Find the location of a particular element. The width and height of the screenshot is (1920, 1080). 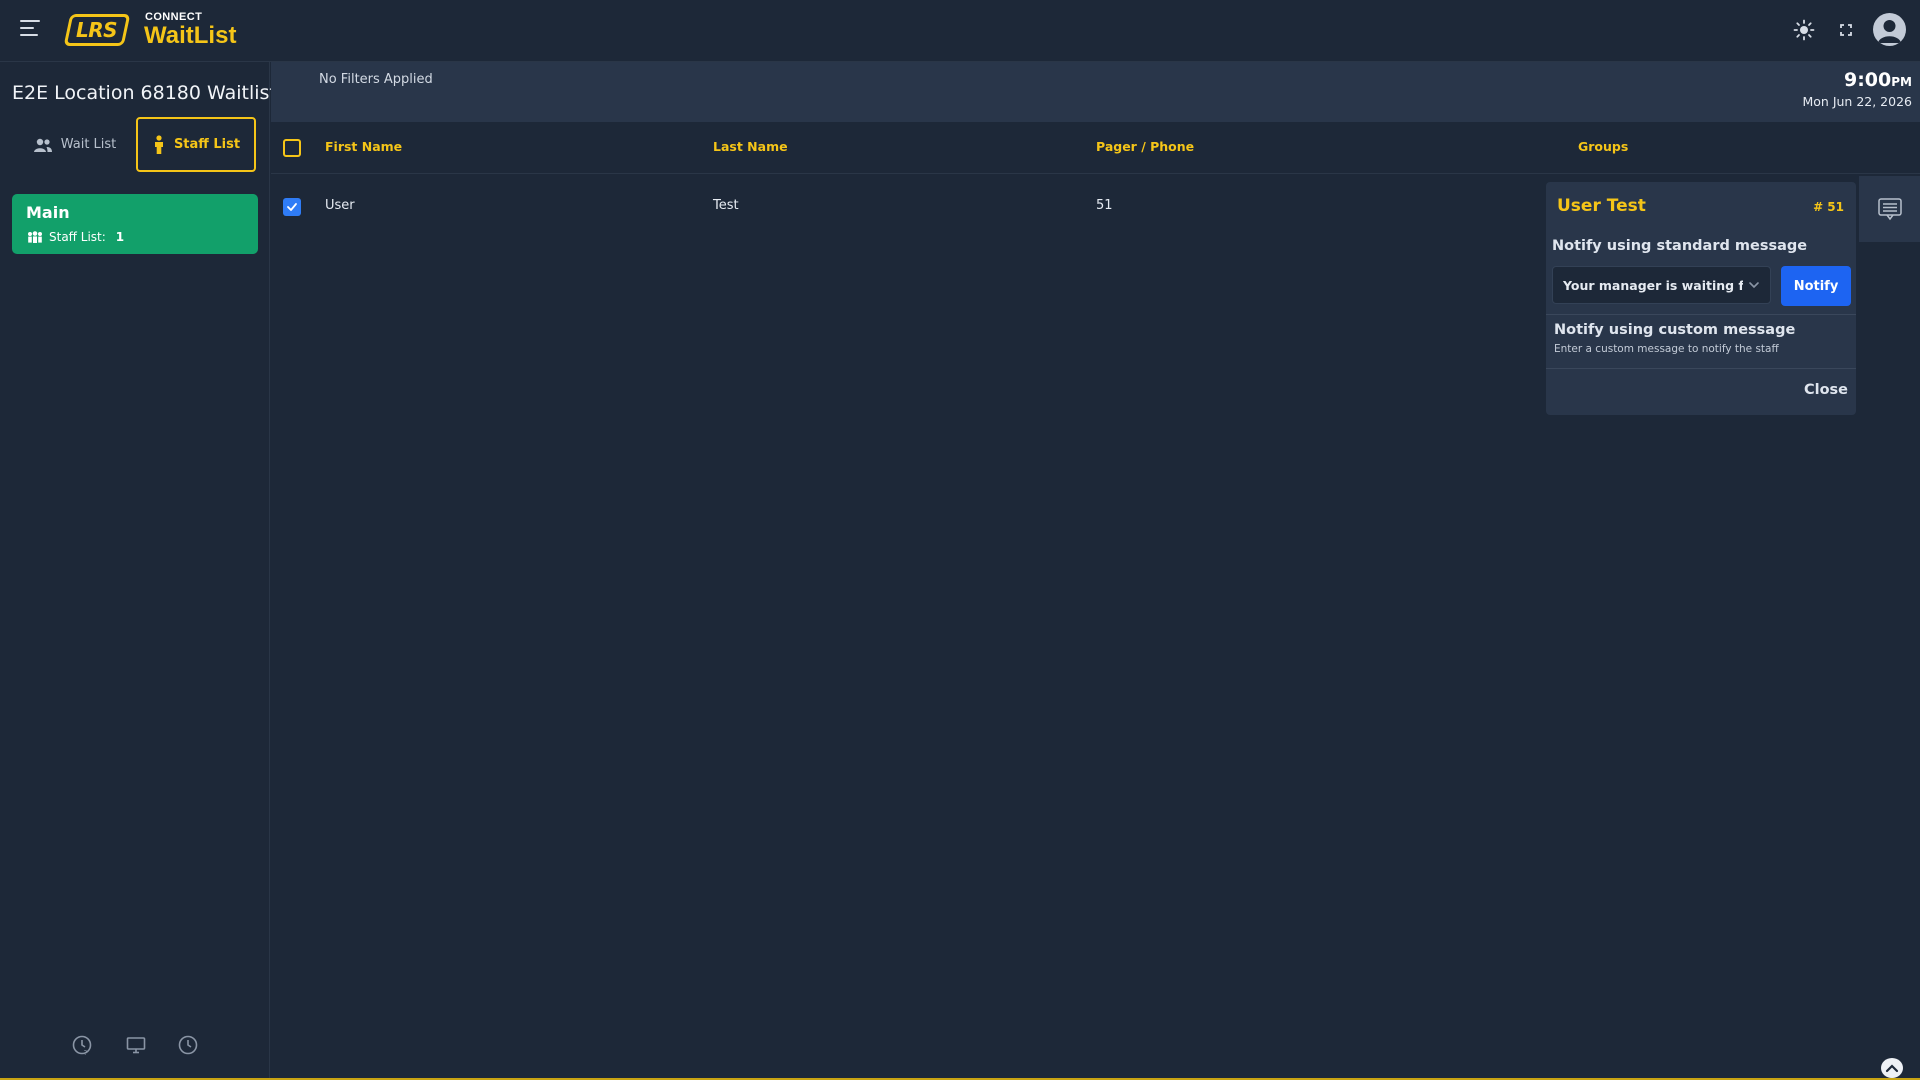

tab-wait-list: Wait List is located at coordinates (74, 144).